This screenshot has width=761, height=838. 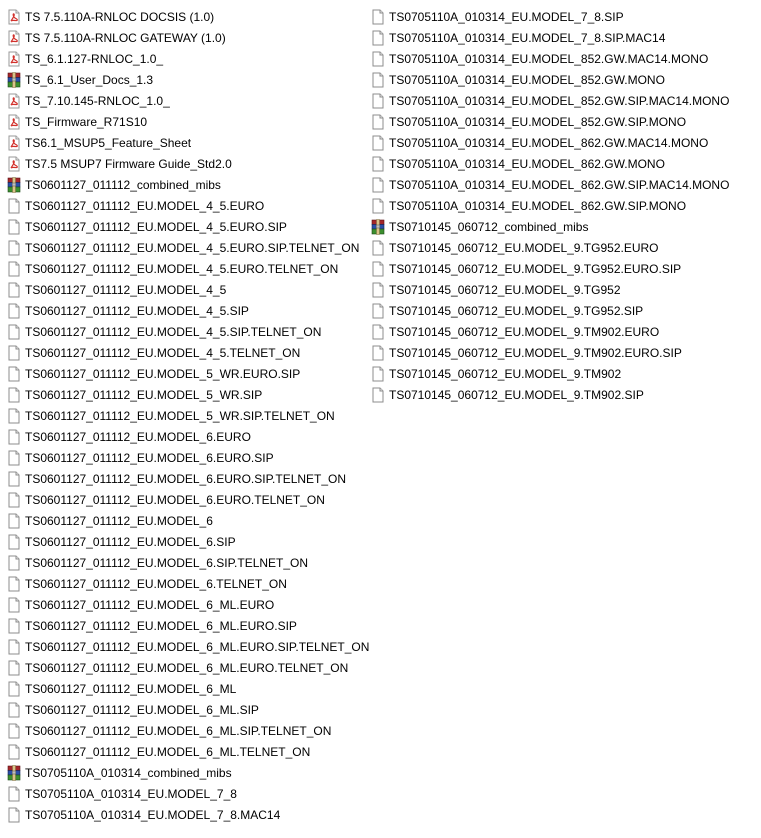 What do you see at coordinates (188, 163) in the screenshot?
I see `file-item: TS7.5 MSUP7 Firmware Guide_Std2.0` at bounding box center [188, 163].